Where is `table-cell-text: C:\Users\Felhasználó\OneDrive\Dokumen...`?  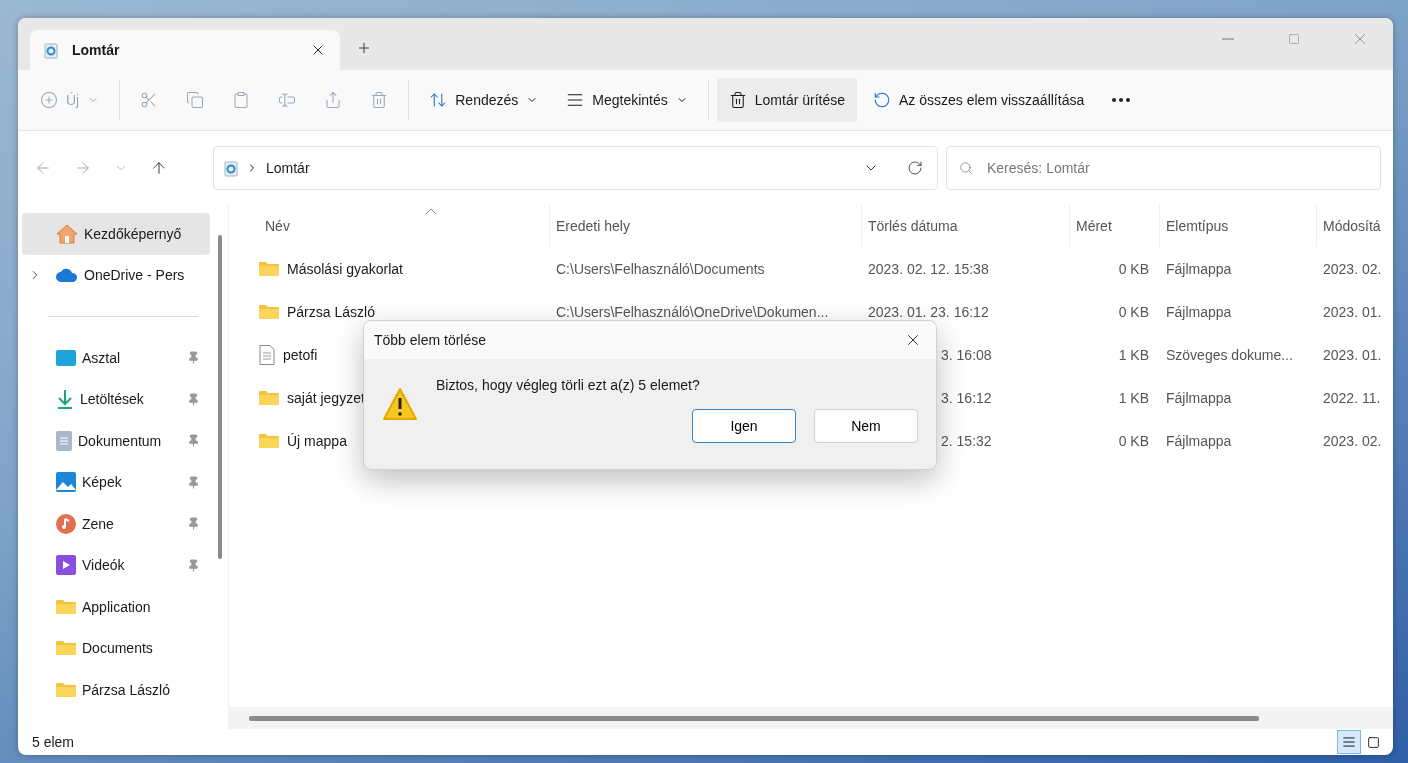 table-cell-text: C:\Users\Felhasználó\OneDrive\Dokumen... is located at coordinates (692, 312).